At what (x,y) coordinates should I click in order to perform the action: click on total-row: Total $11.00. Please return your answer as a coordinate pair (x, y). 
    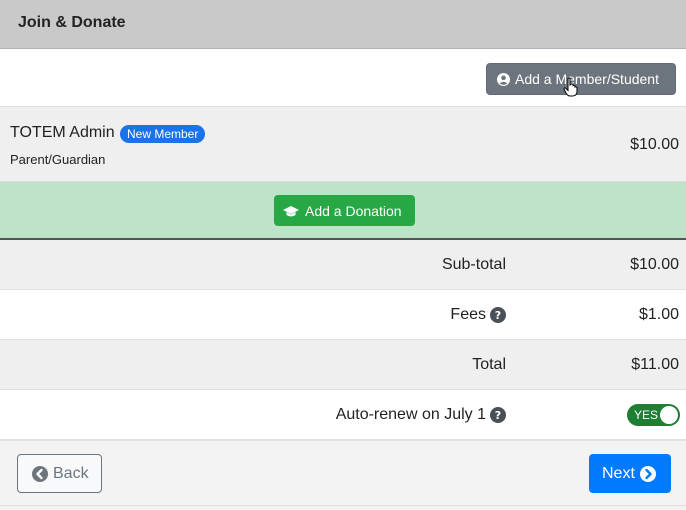
    Looking at the image, I should click on (343, 365).